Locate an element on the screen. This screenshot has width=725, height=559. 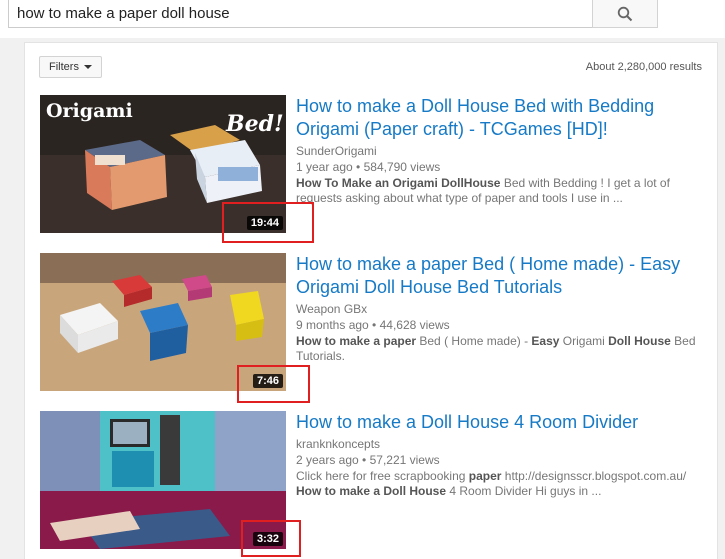
upload-age: 2 years ago is located at coordinates (327, 460).